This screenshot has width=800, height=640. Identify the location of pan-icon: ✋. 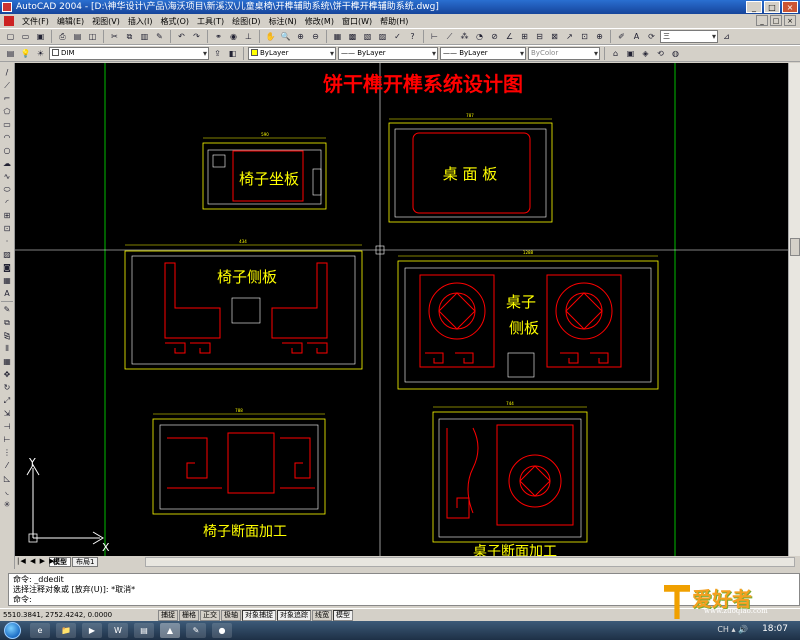
(270, 36).